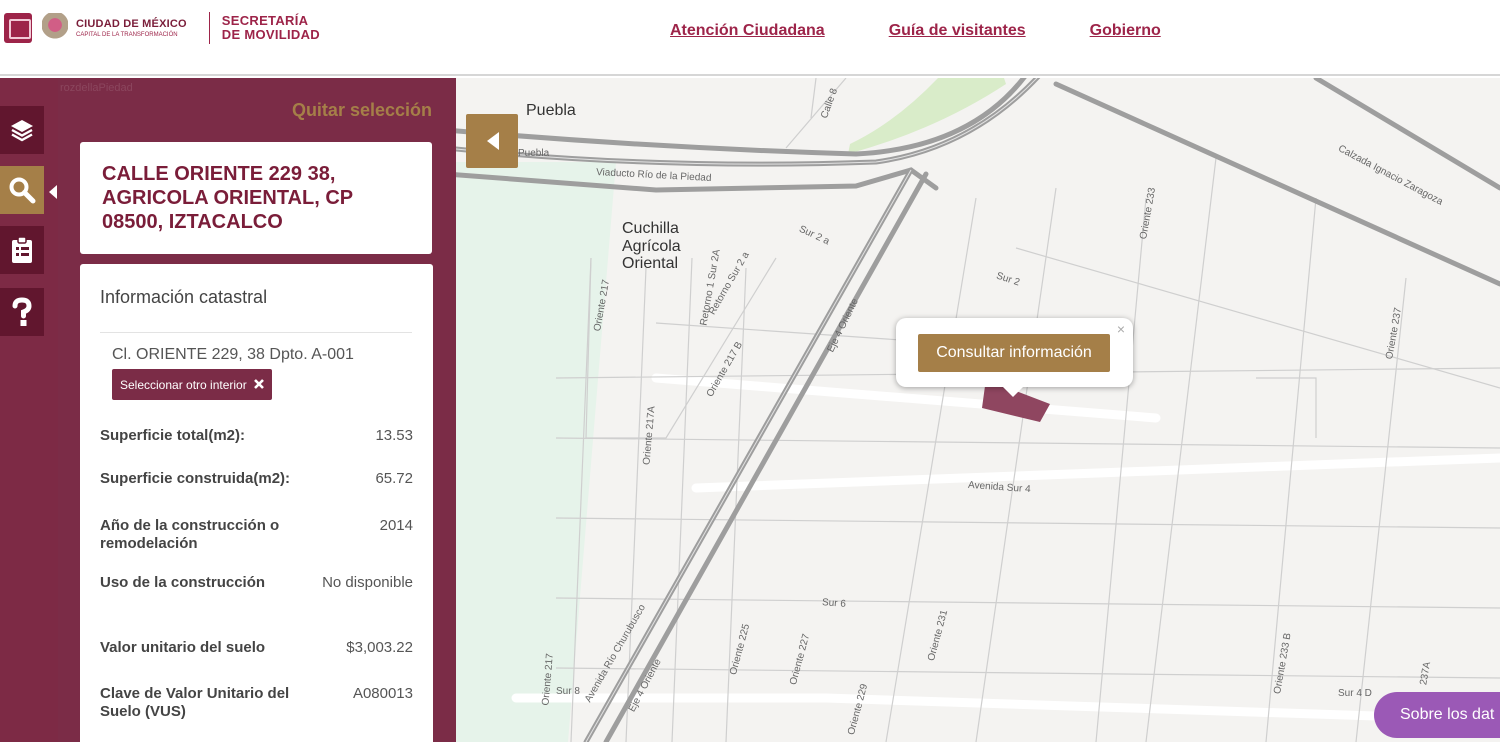 The image size is (1500, 742). What do you see at coordinates (256, 332) in the screenshot?
I see `divider` at bounding box center [256, 332].